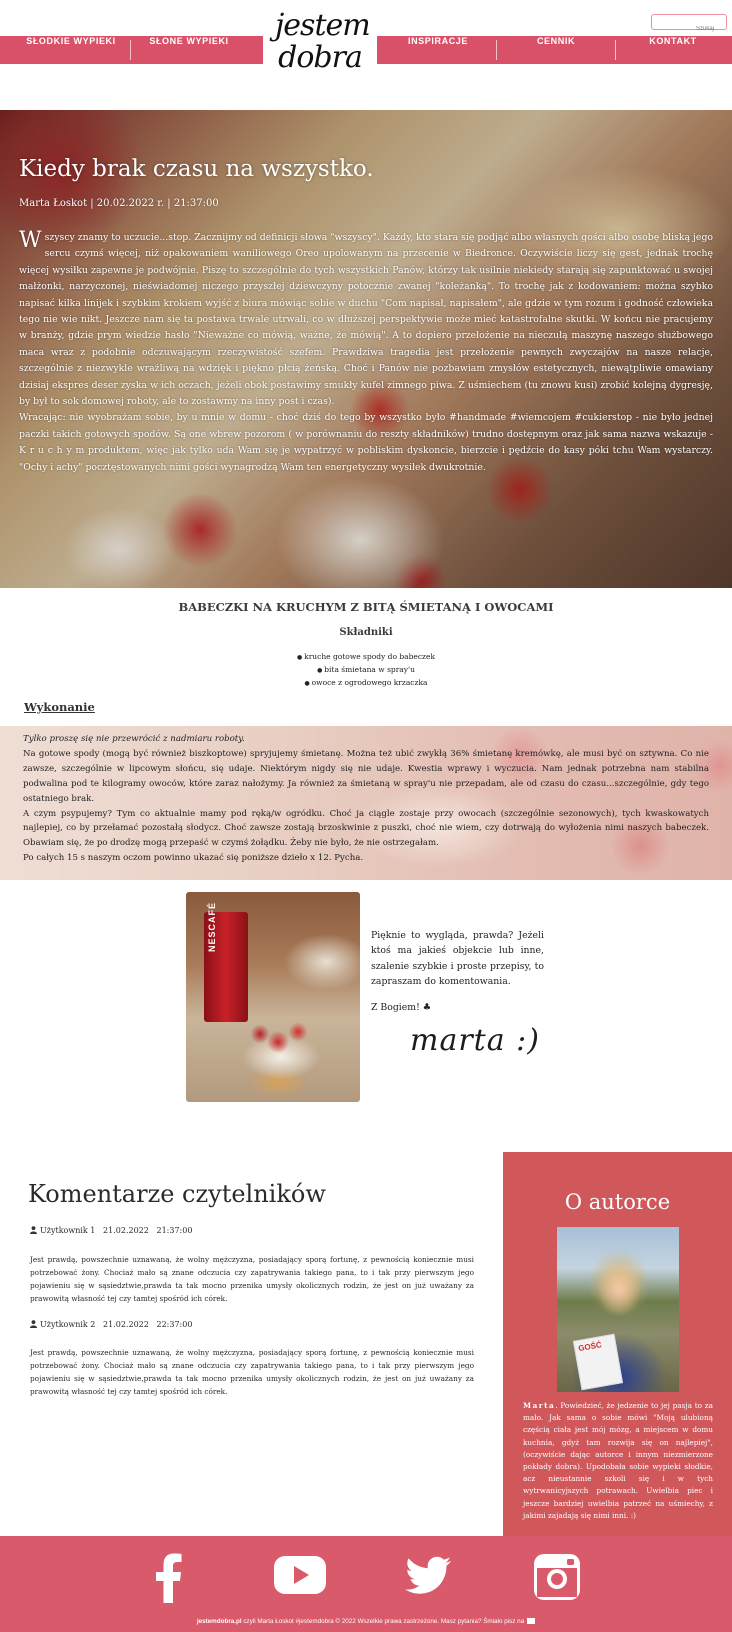 The height and width of the screenshot is (1632, 732). I want to click on search-input, so click(689, 29).